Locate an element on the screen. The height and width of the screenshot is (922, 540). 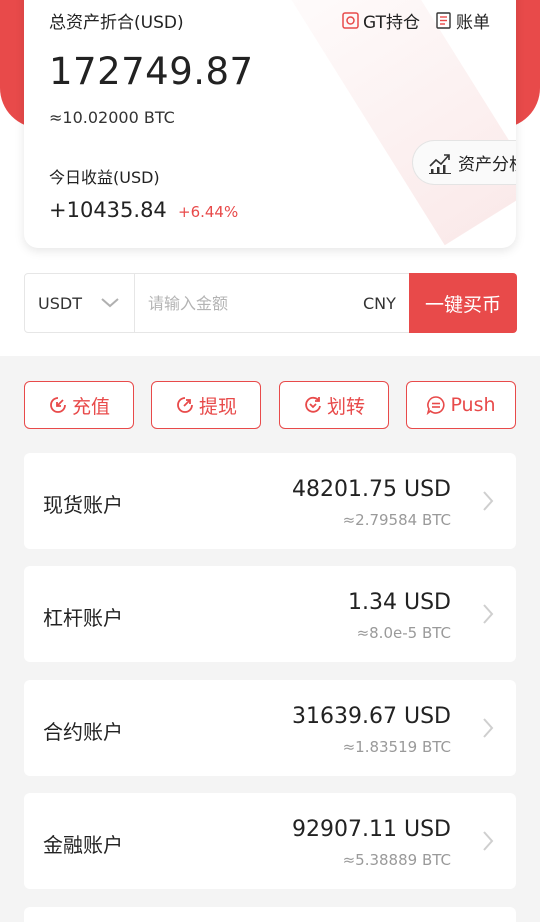
chevron-down-icon is located at coordinates (110, 303).